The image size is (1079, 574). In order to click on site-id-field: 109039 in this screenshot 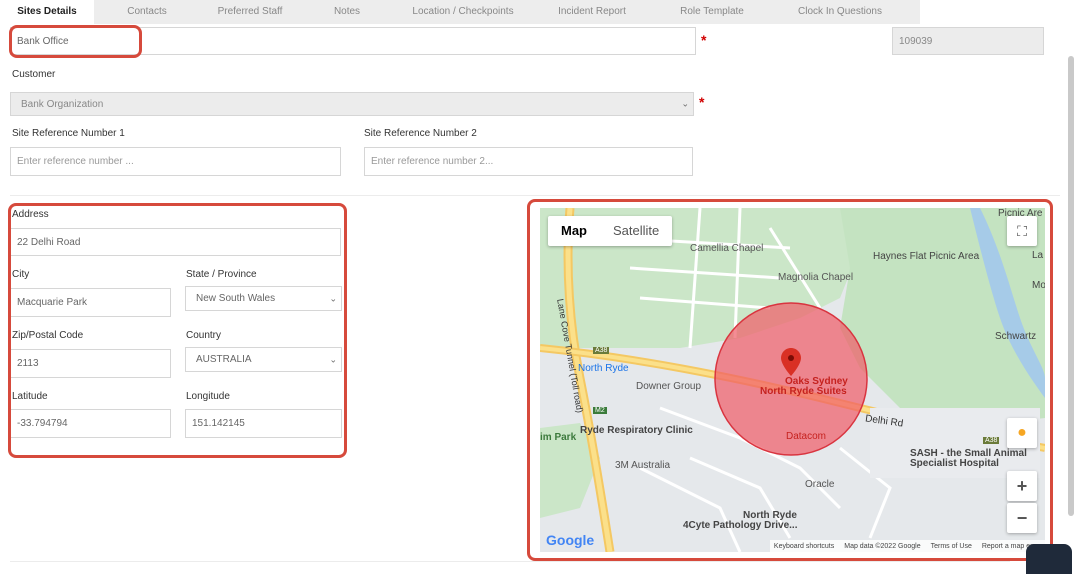, I will do `click(968, 41)`.